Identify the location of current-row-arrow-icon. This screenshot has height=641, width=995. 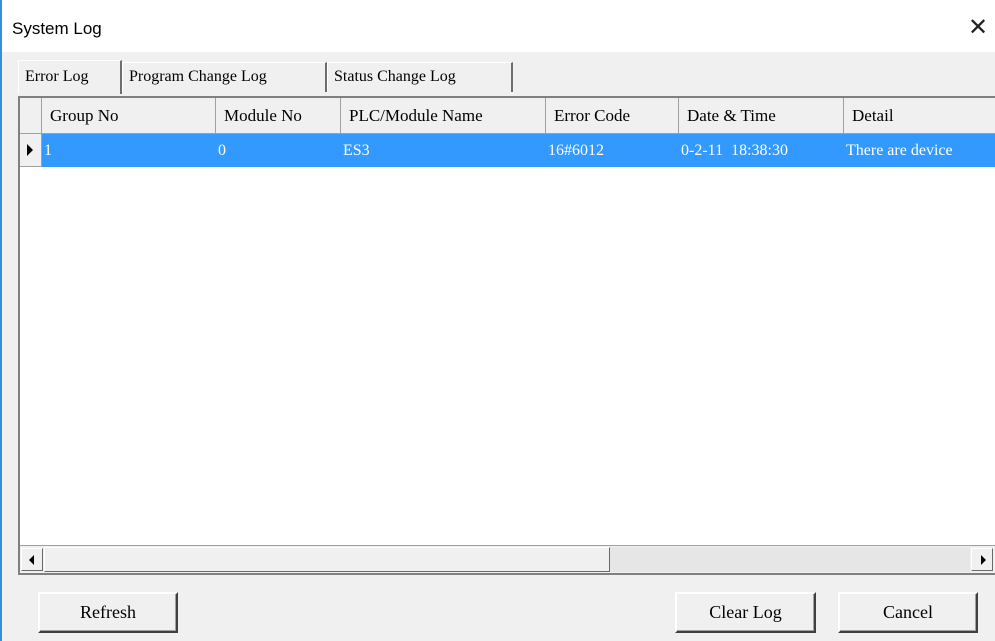
(30, 150).